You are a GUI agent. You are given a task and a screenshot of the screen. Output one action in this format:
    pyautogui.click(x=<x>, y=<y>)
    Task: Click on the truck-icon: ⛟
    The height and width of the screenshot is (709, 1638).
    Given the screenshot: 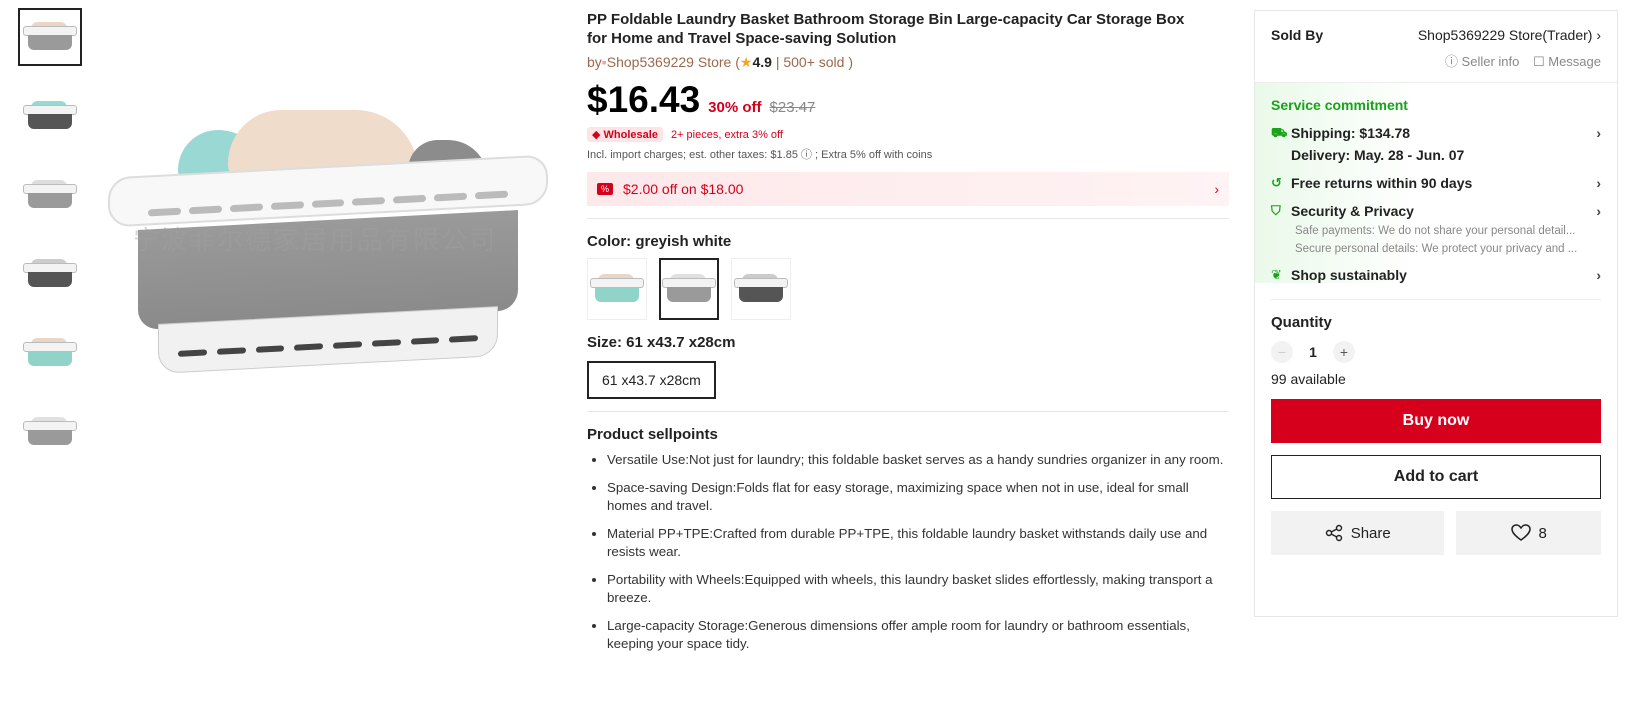 What is the action you would take?
    pyautogui.click(x=1279, y=132)
    